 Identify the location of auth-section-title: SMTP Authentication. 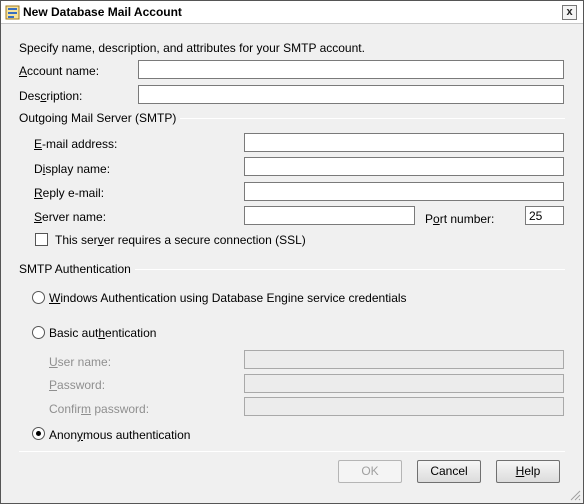
(77, 269).